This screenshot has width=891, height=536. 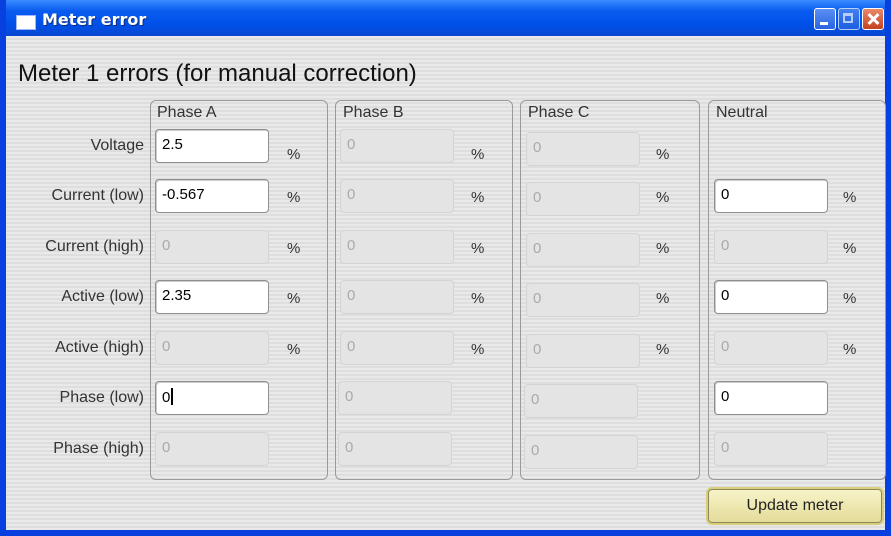 What do you see at coordinates (771, 449) in the screenshot?
I see `neutral-phase-high-field: 0` at bounding box center [771, 449].